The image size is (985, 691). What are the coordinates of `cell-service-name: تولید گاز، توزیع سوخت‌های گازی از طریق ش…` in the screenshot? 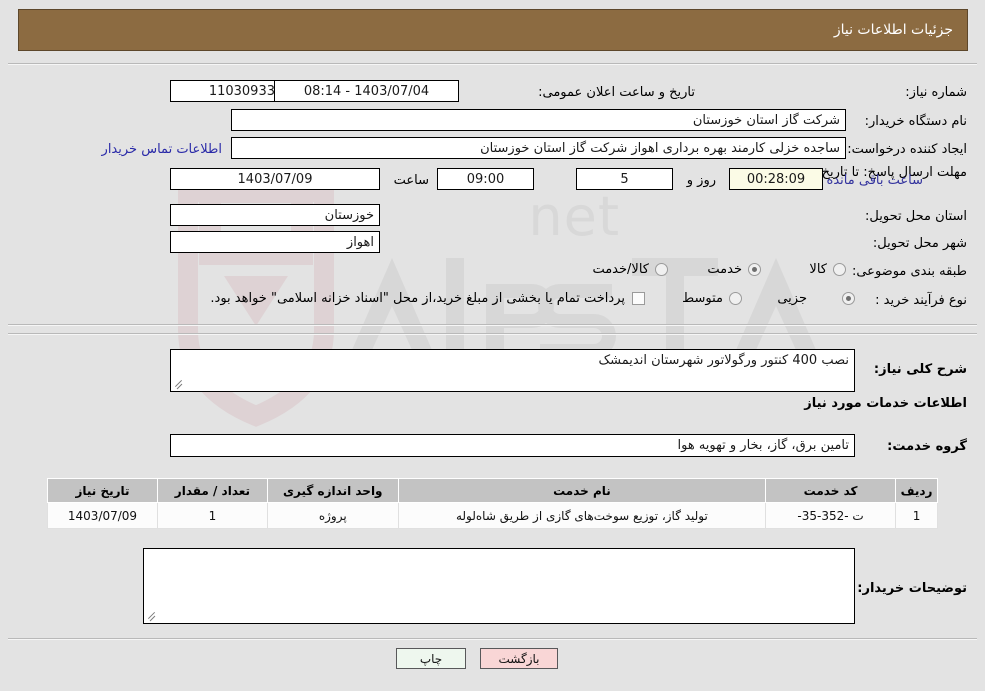 It's located at (582, 515).